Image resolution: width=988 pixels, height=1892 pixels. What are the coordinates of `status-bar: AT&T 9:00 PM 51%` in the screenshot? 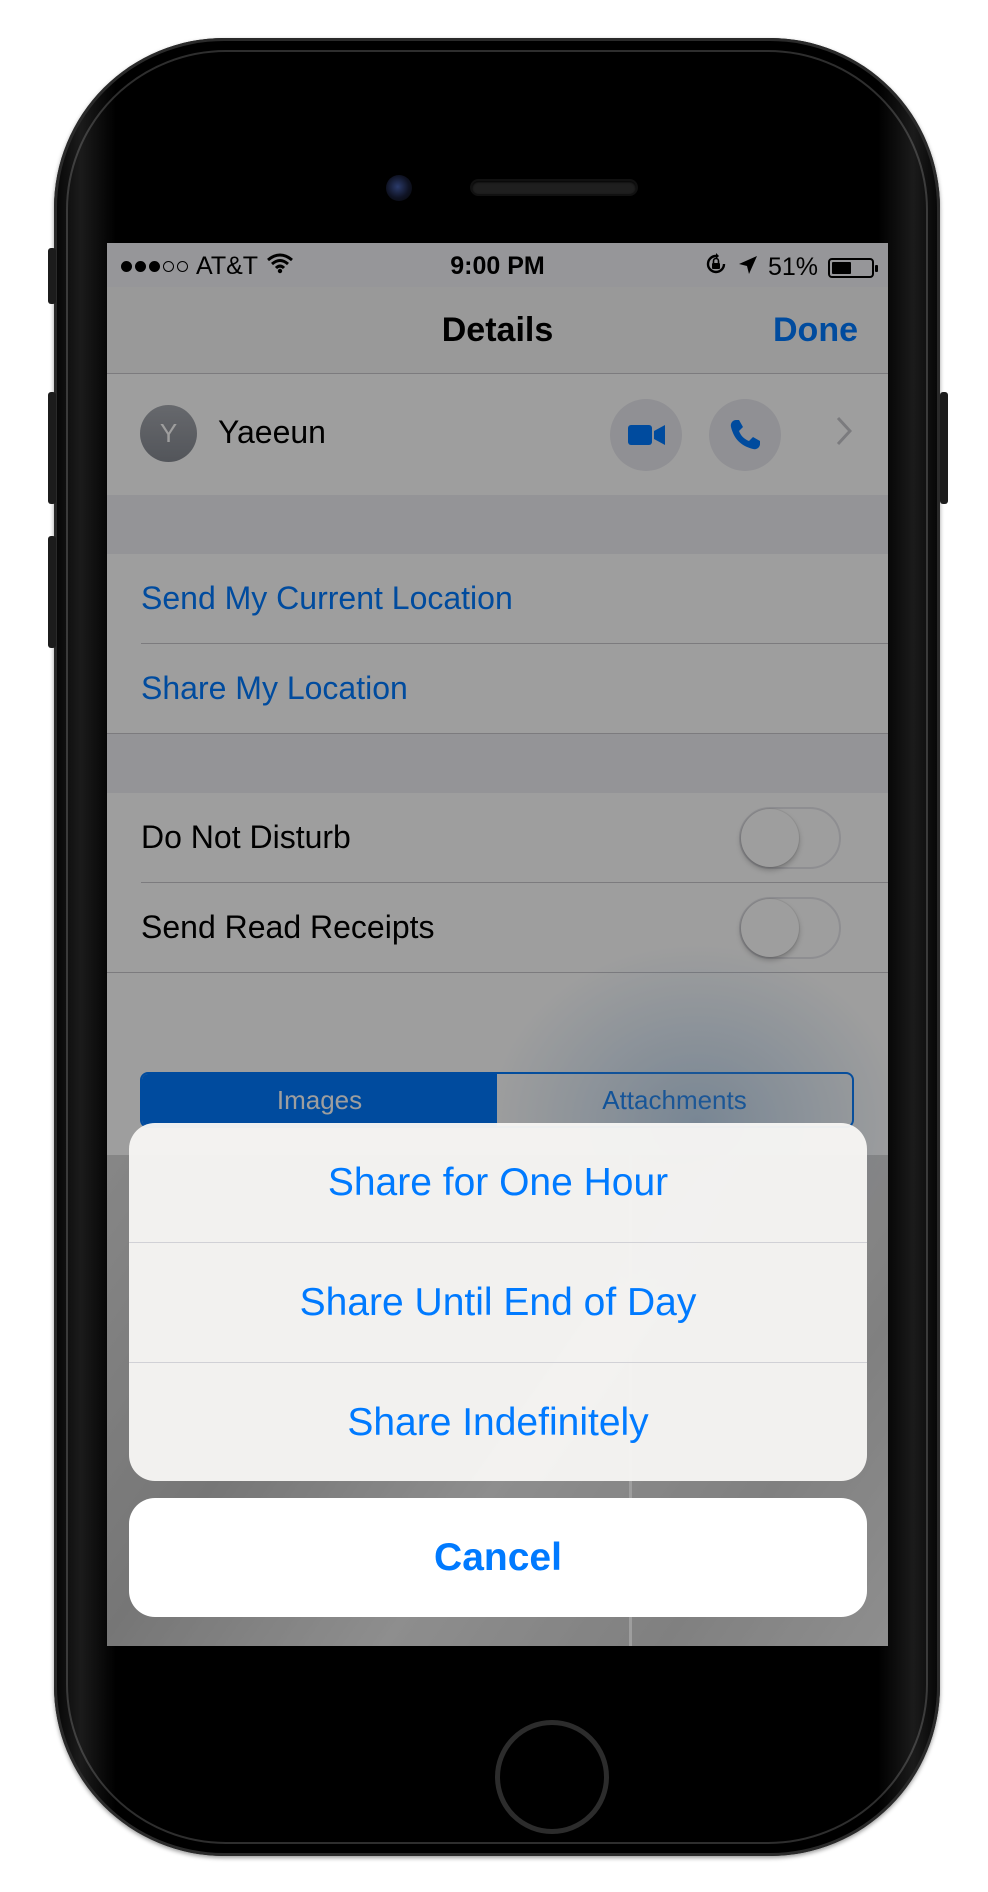 It's located at (497, 265).